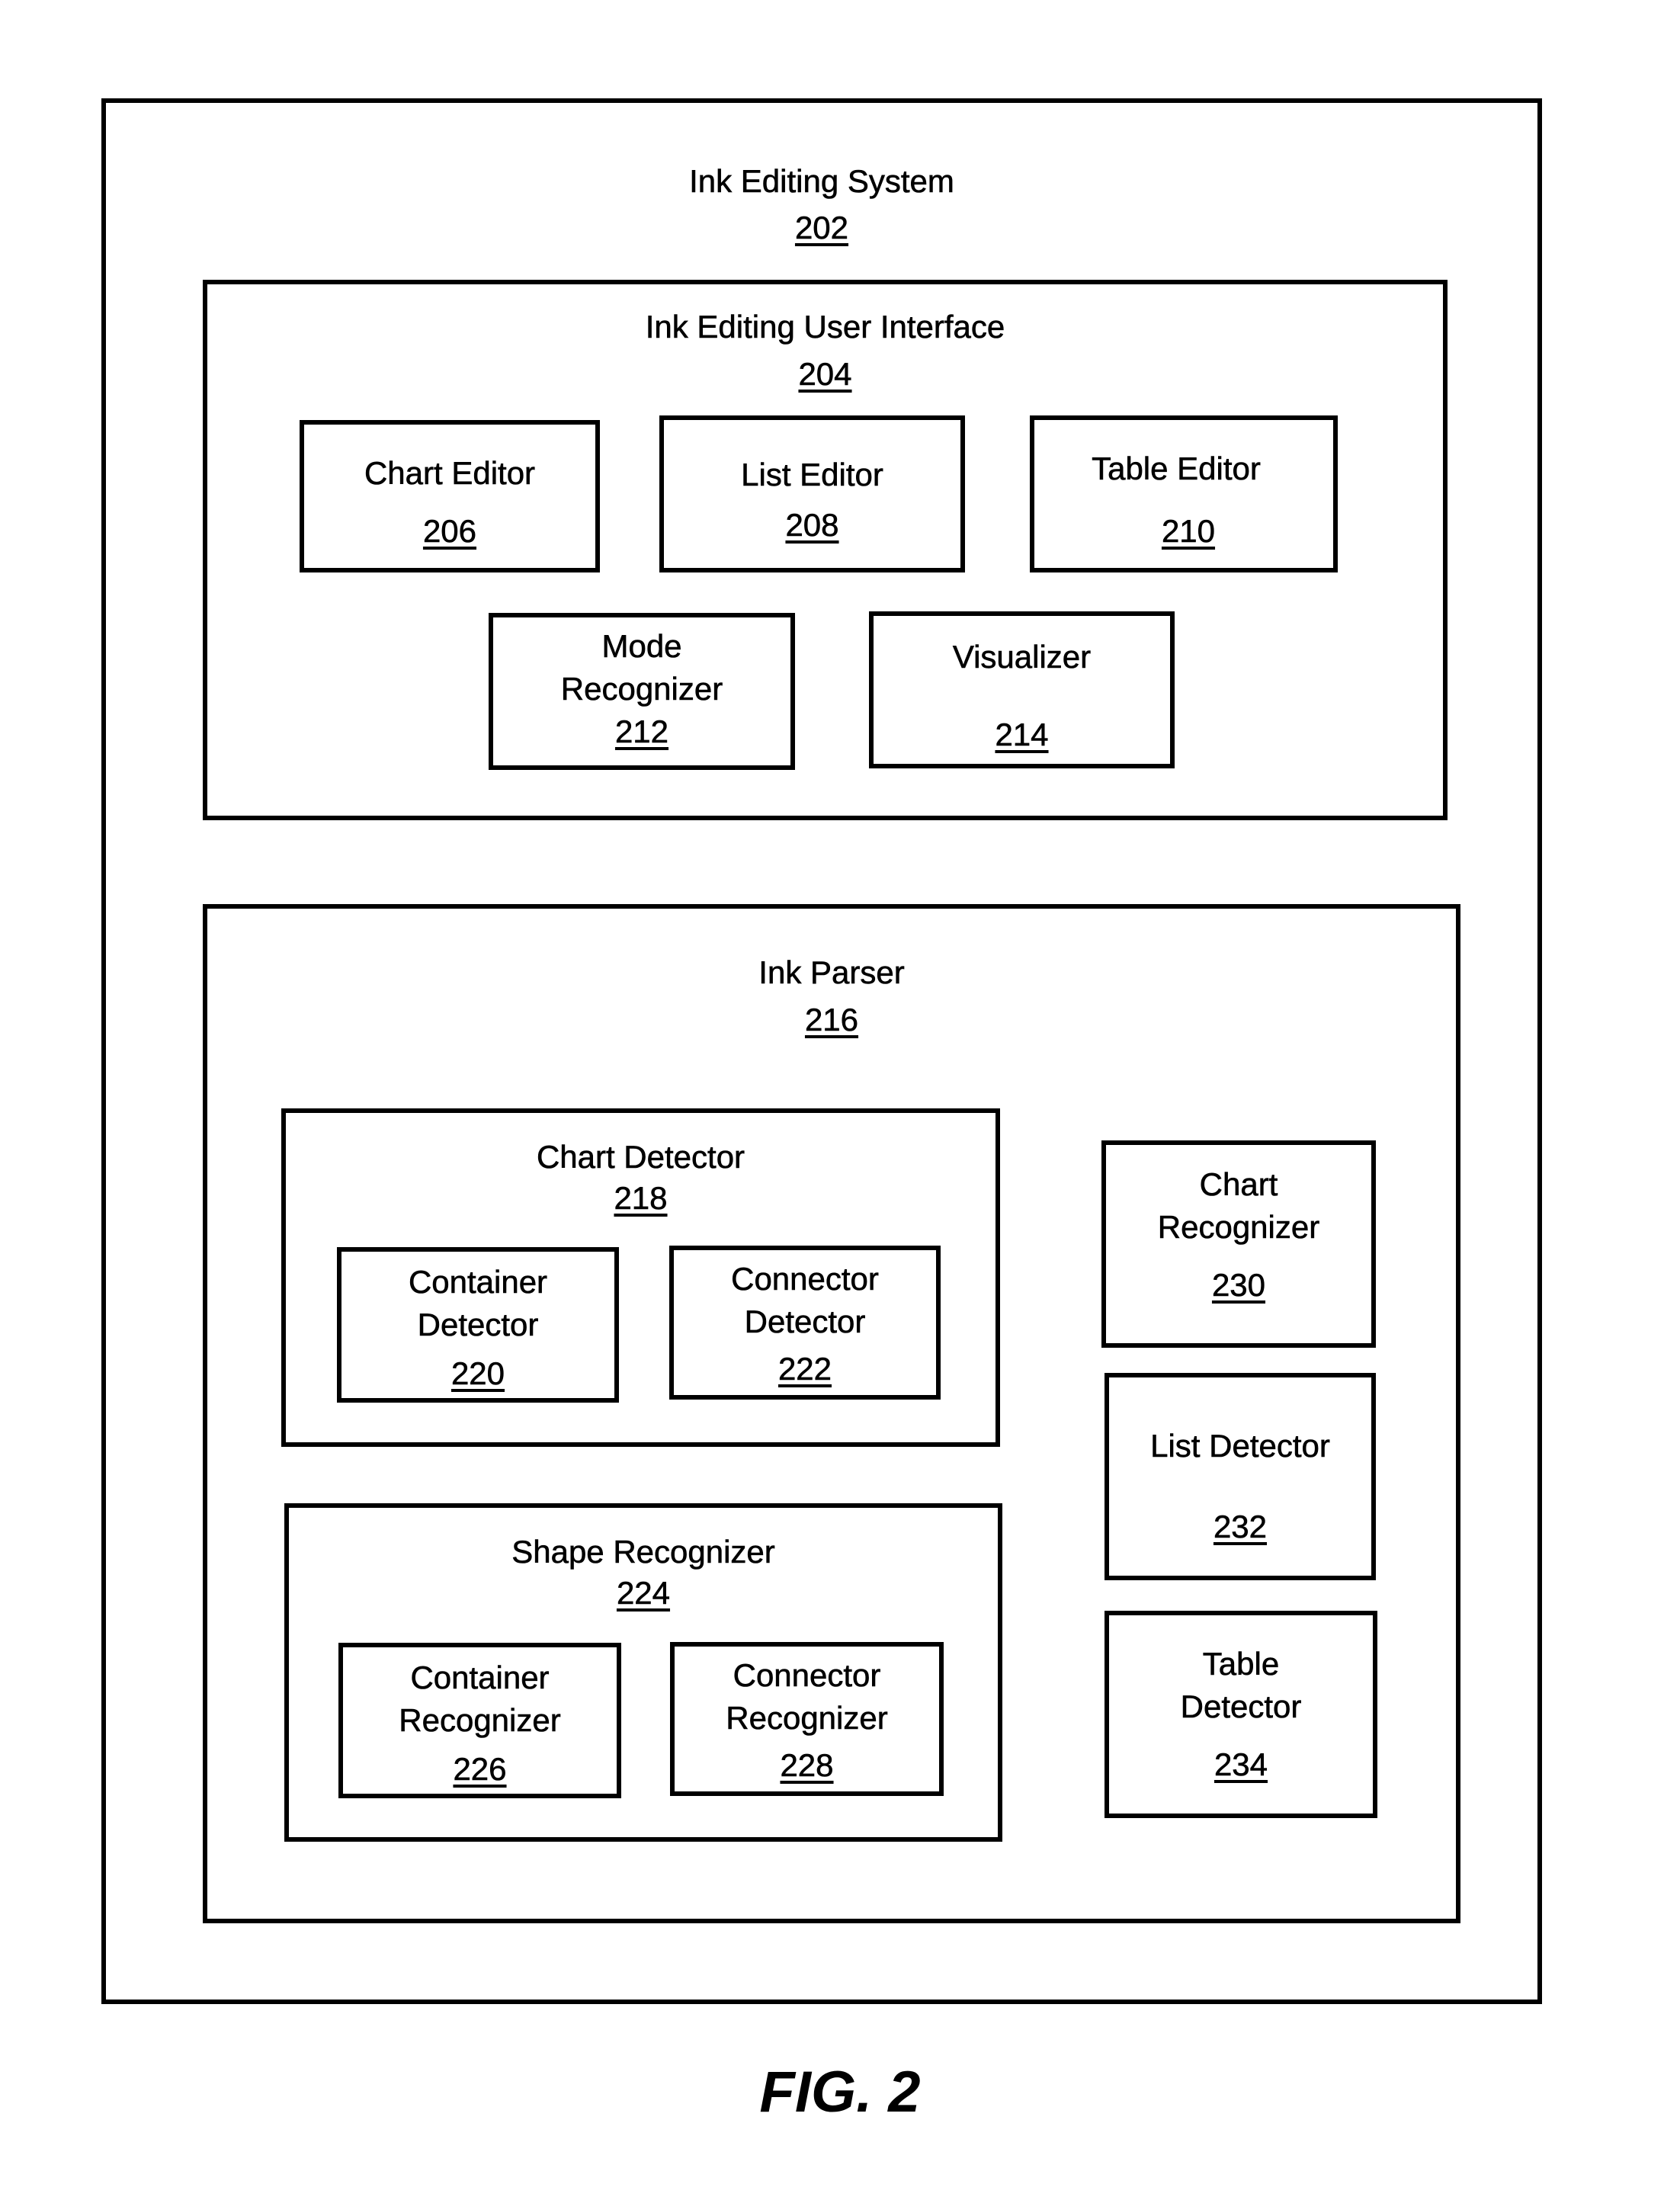 Image resolution: width=1680 pixels, height=2200 pixels. I want to click on chart-recognizer-ref: 230, so click(1238, 1285).